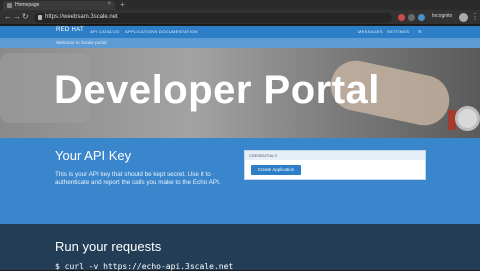 This screenshot has height=271, width=480. Describe the element at coordinates (81, 17) in the screenshot. I see `url-text: https://weebsam.3scale.net` at that location.